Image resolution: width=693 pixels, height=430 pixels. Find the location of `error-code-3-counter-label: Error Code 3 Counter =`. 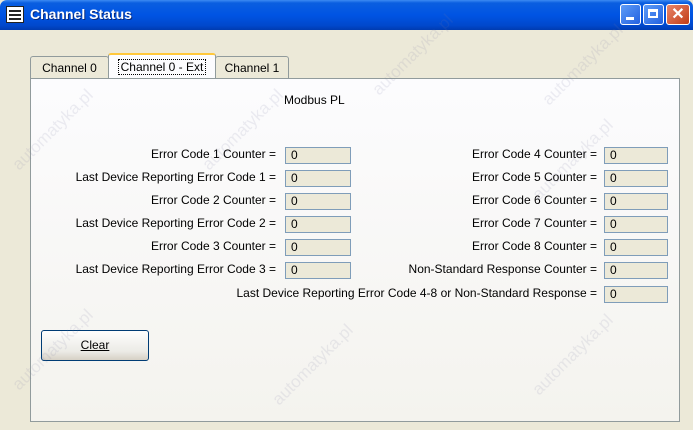

error-code-3-counter-label: Error Code 3 Counter = is located at coordinates (213, 246).